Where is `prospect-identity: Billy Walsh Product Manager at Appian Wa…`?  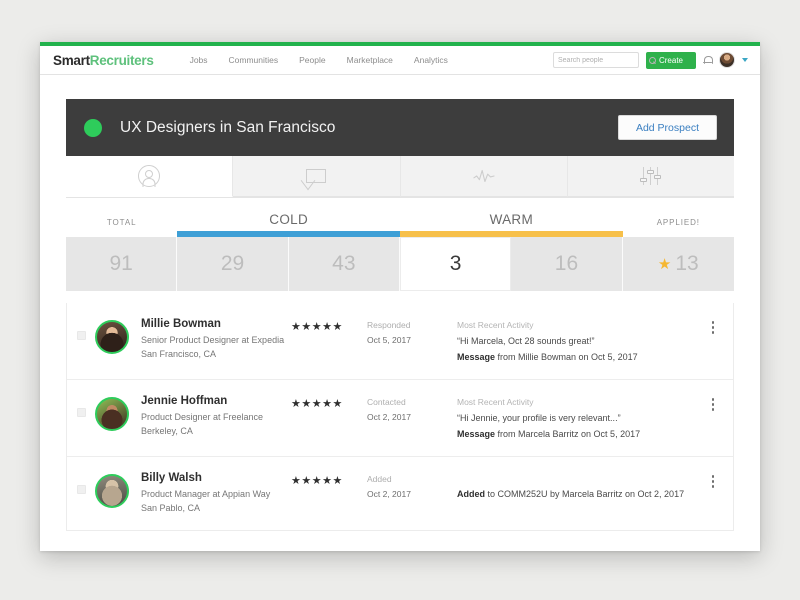 prospect-identity: Billy Walsh Product Manager at Appian Wa… is located at coordinates (216, 493).